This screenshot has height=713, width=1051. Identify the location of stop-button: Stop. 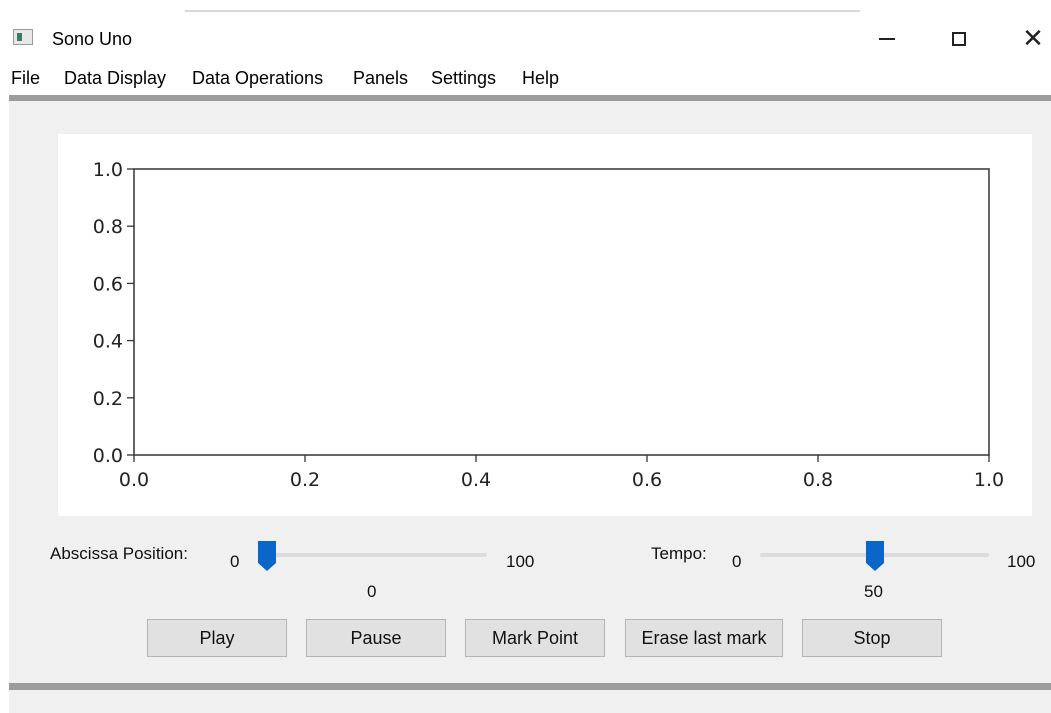
(872, 638).